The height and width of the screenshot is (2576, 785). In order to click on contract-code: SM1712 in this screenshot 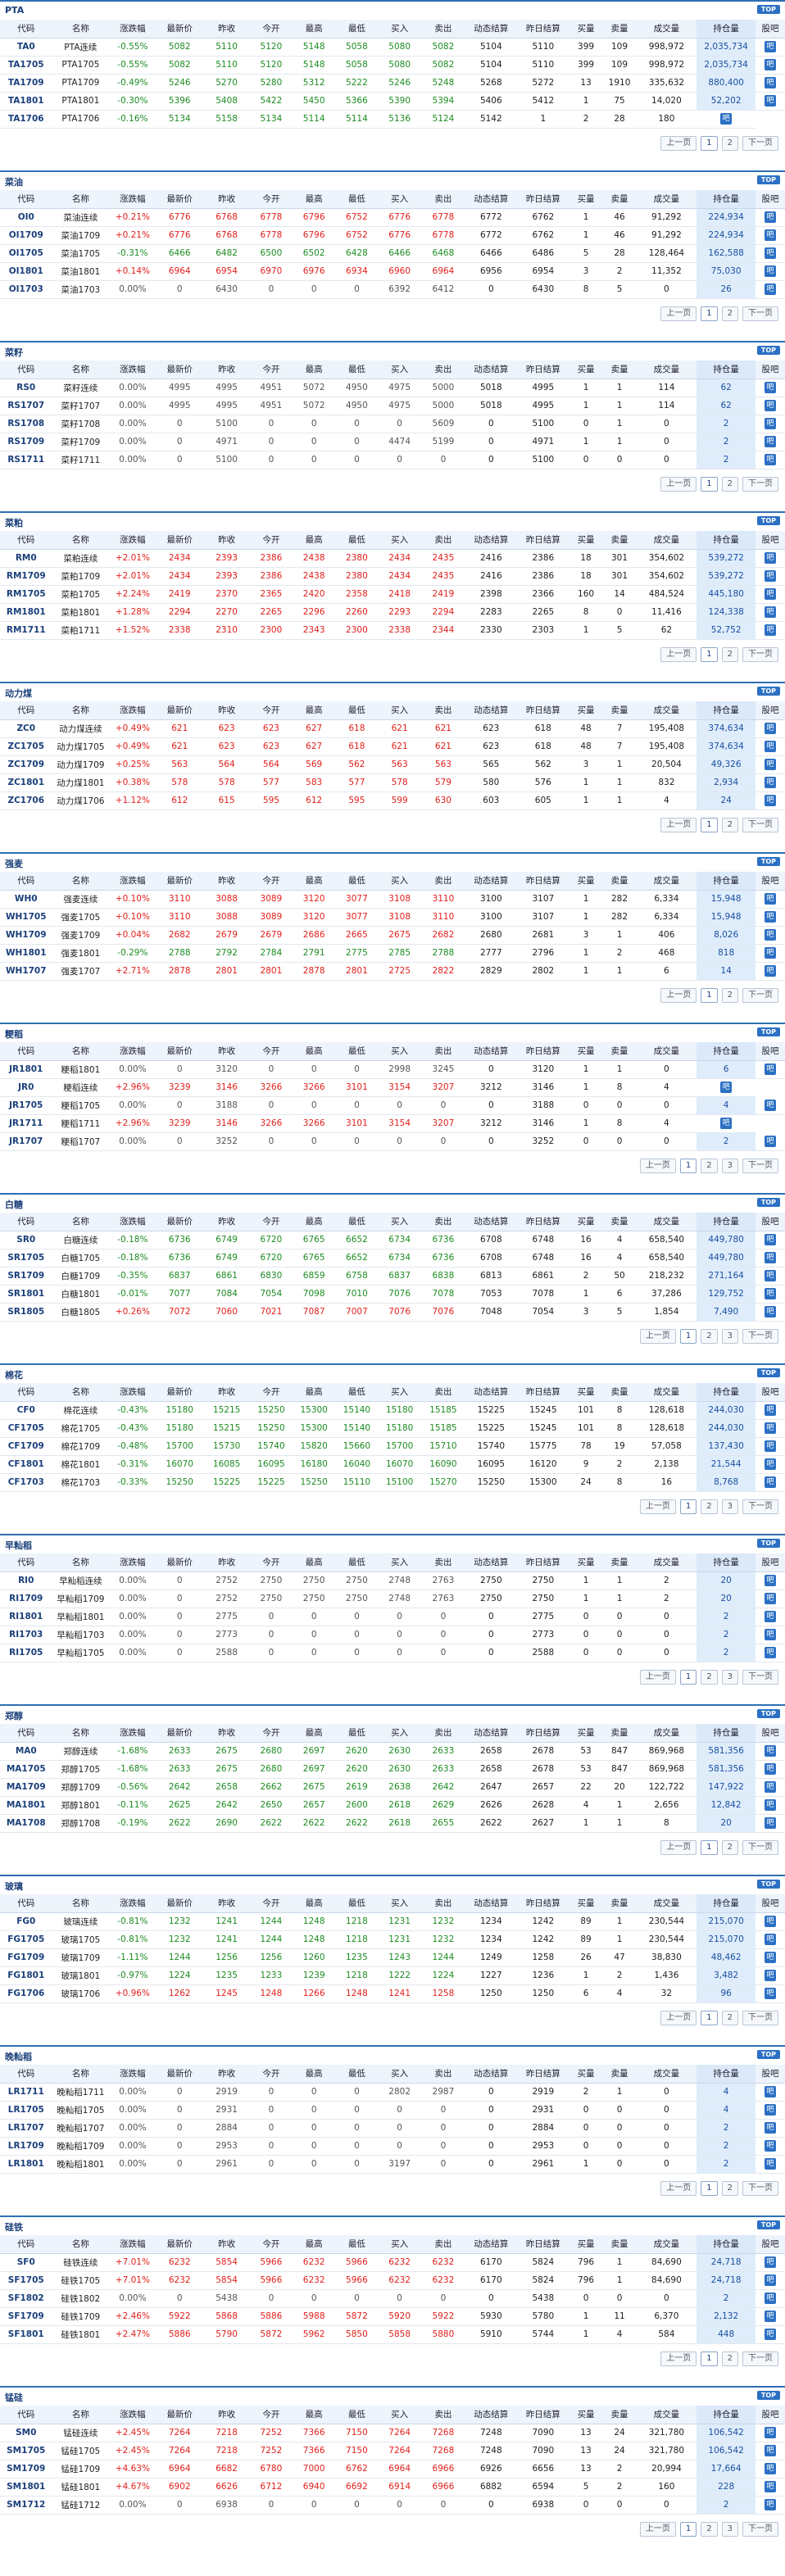, I will do `click(26, 2505)`.